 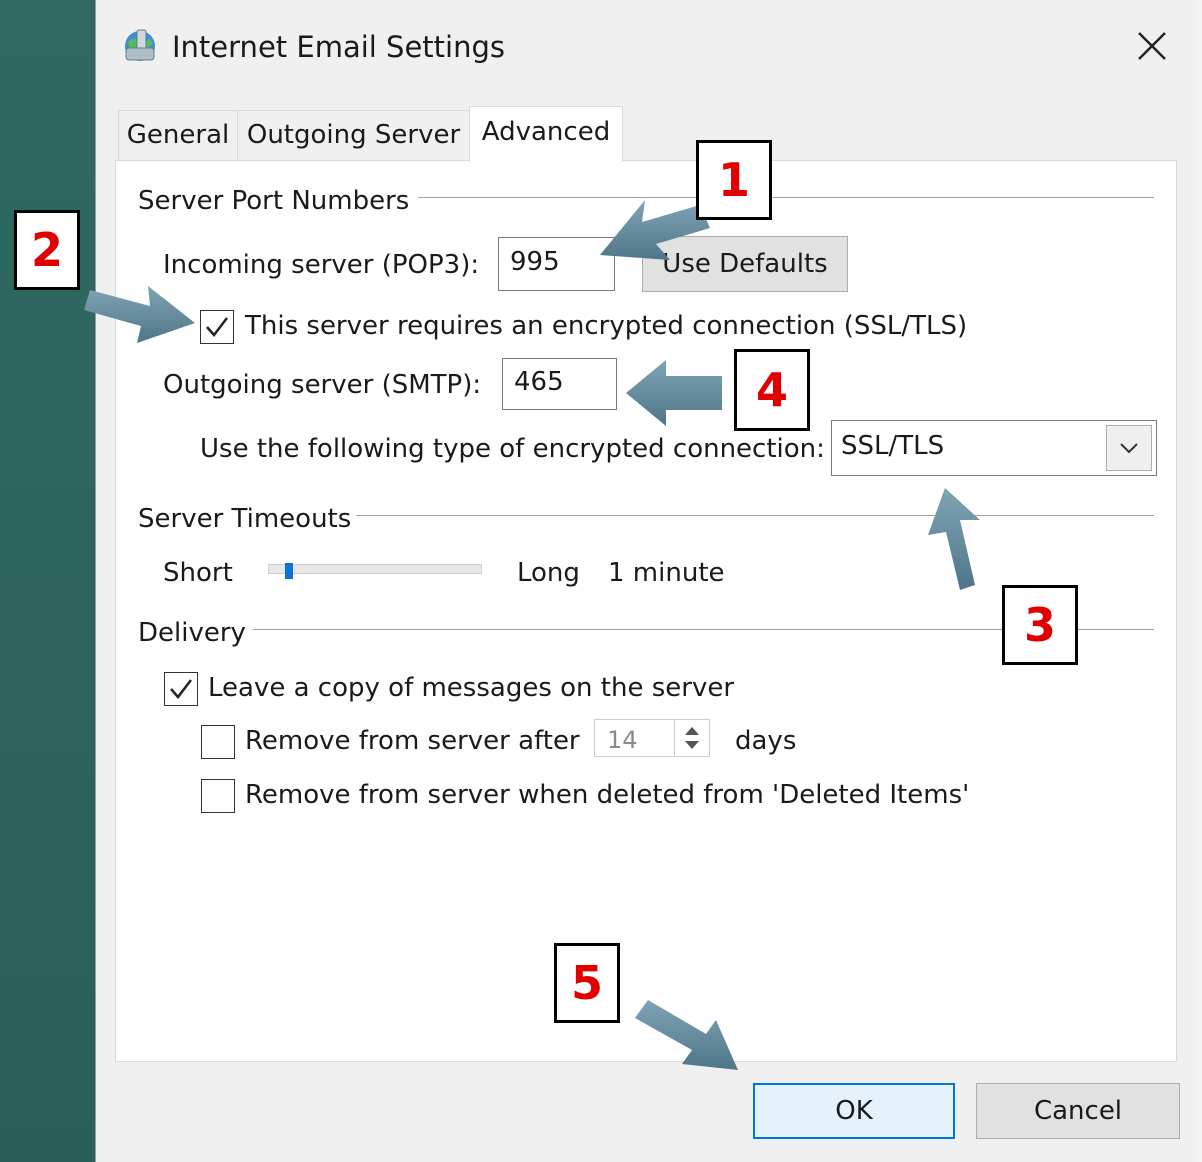 I want to click on callout-4: 4, so click(x=772, y=390).